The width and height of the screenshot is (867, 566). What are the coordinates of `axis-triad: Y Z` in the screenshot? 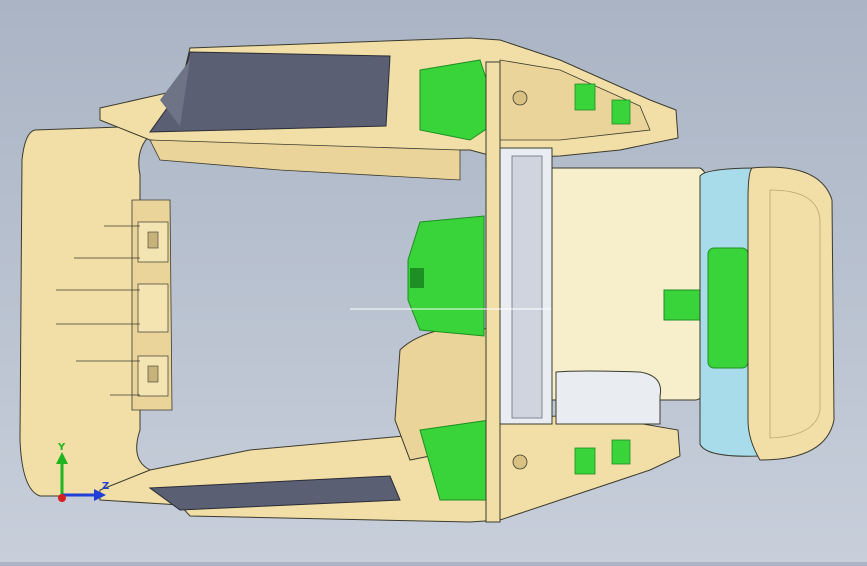 It's located at (80, 475).